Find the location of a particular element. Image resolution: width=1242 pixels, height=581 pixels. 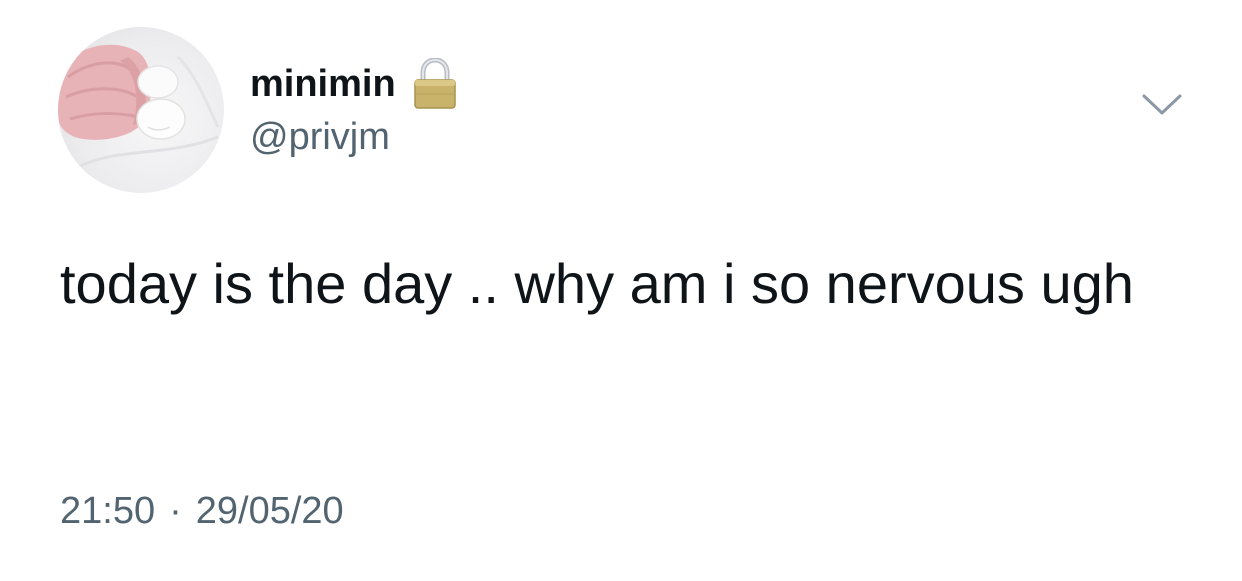

tweet-meta: 21:50 · 29/05/20 is located at coordinates (202, 511).